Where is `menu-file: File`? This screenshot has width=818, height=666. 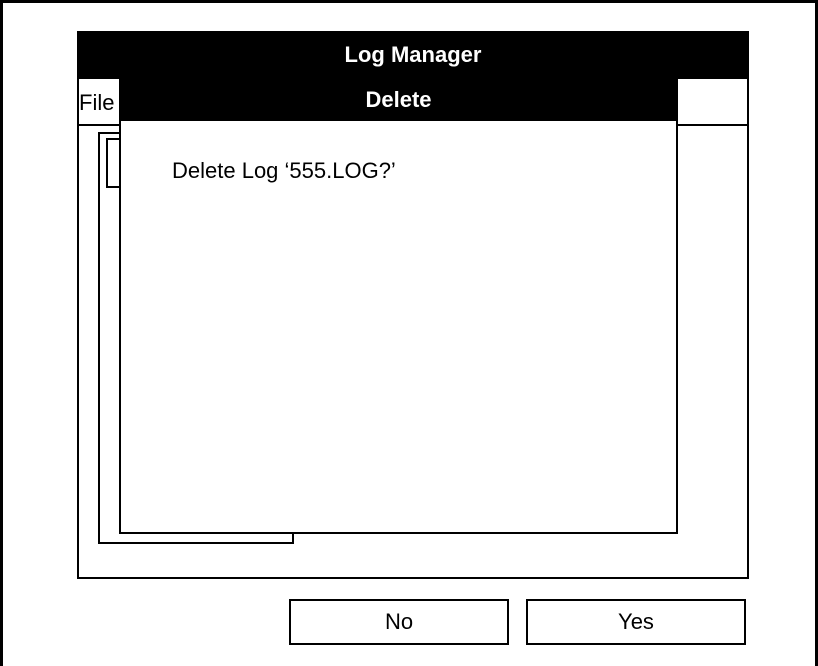 menu-file: File is located at coordinates (99, 103).